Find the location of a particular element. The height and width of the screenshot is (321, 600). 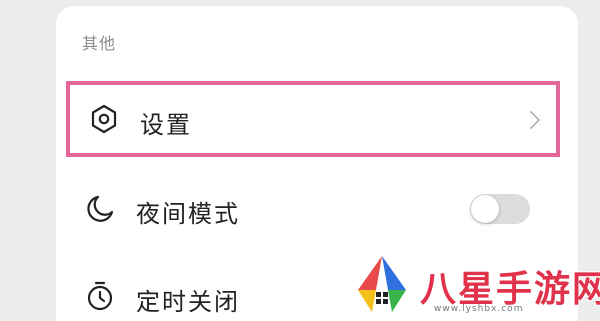

watermark-url: www.lyshbx.com is located at coordinates (479, 309).